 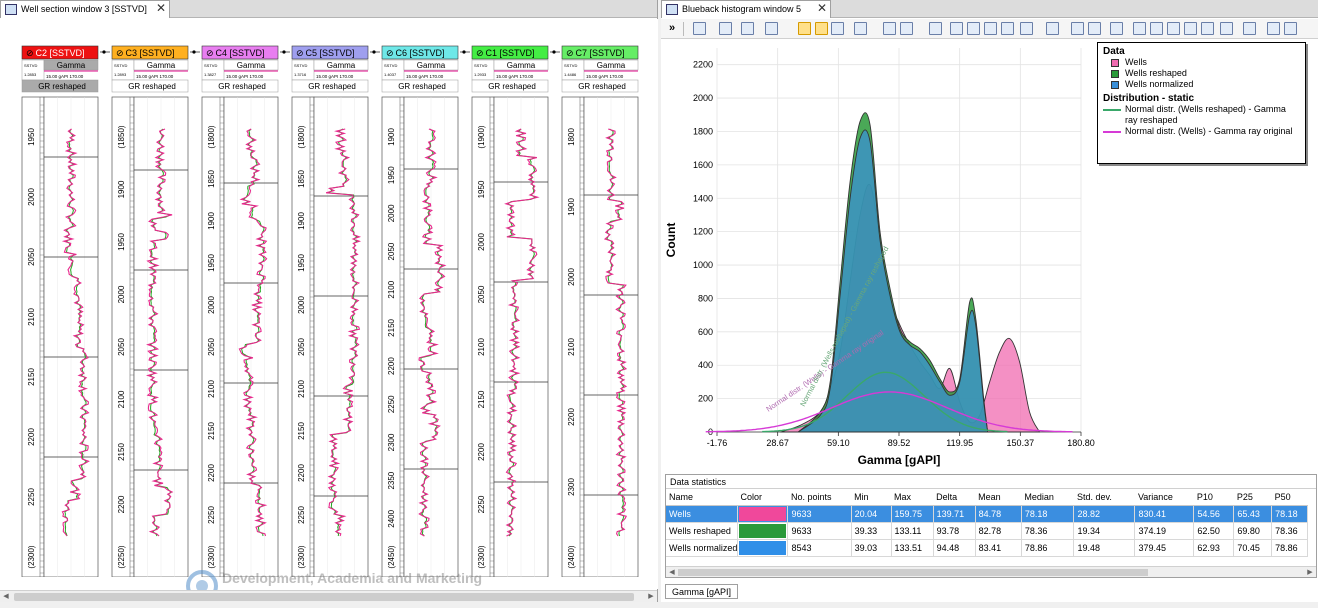 What do you see at coordinates (120, 74) in the screenshot?
I see `depth-scale-label: 1.2893` at bounding box center [120, 74].